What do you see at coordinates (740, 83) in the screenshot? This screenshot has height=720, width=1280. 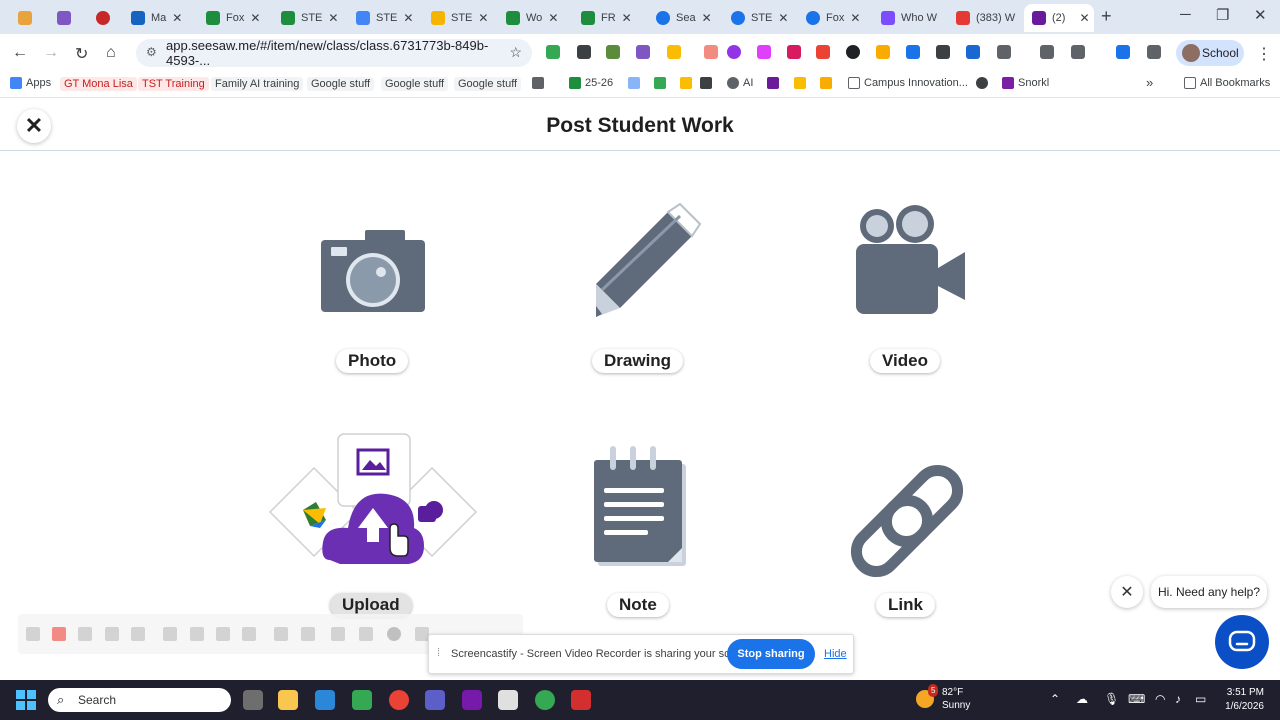 I see `bookmark-item: AI` at bounding box center [740, 83].